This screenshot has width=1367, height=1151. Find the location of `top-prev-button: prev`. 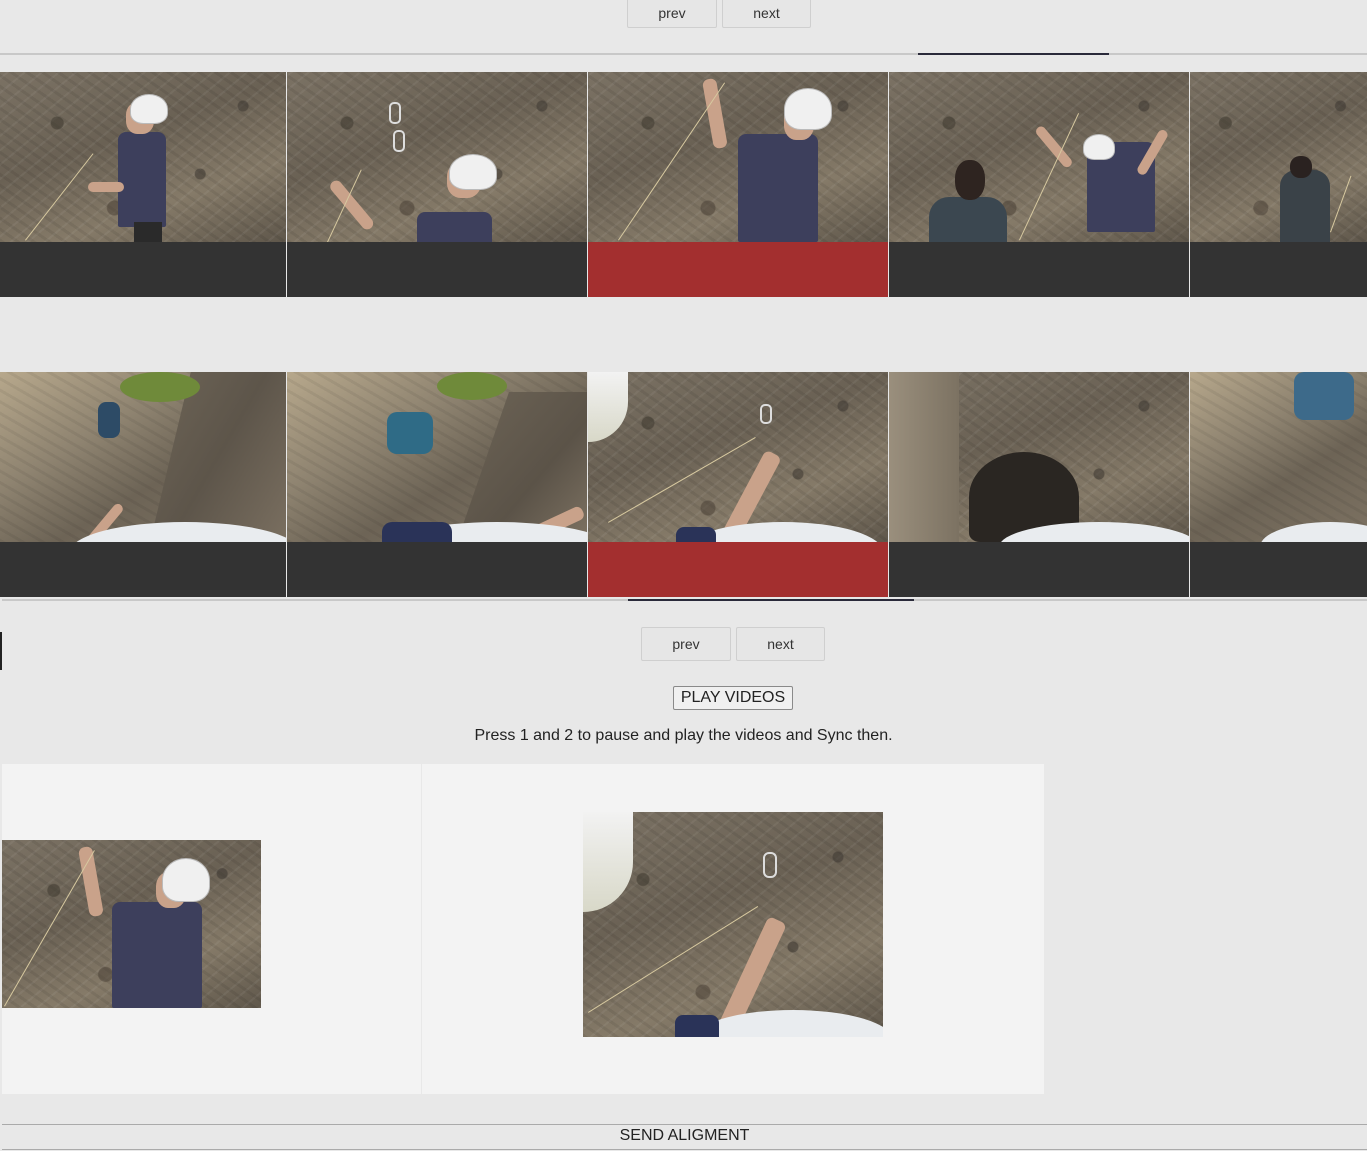

top-prev-button: prev is located at coordinates (672, 14).